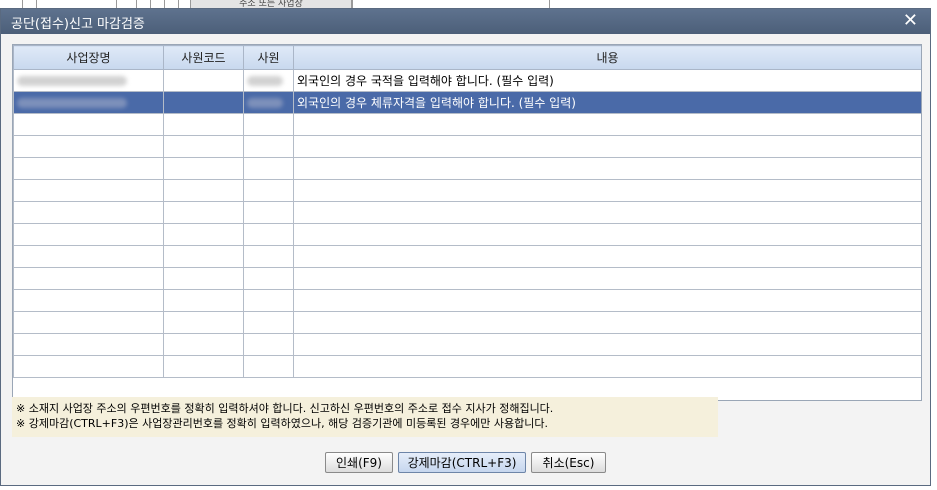 The image size is (937, 490). I want to click on cell-message: 외국인의 경우 체류자격을 입력해야 합니다. (필수 입력), so click(607, 102).